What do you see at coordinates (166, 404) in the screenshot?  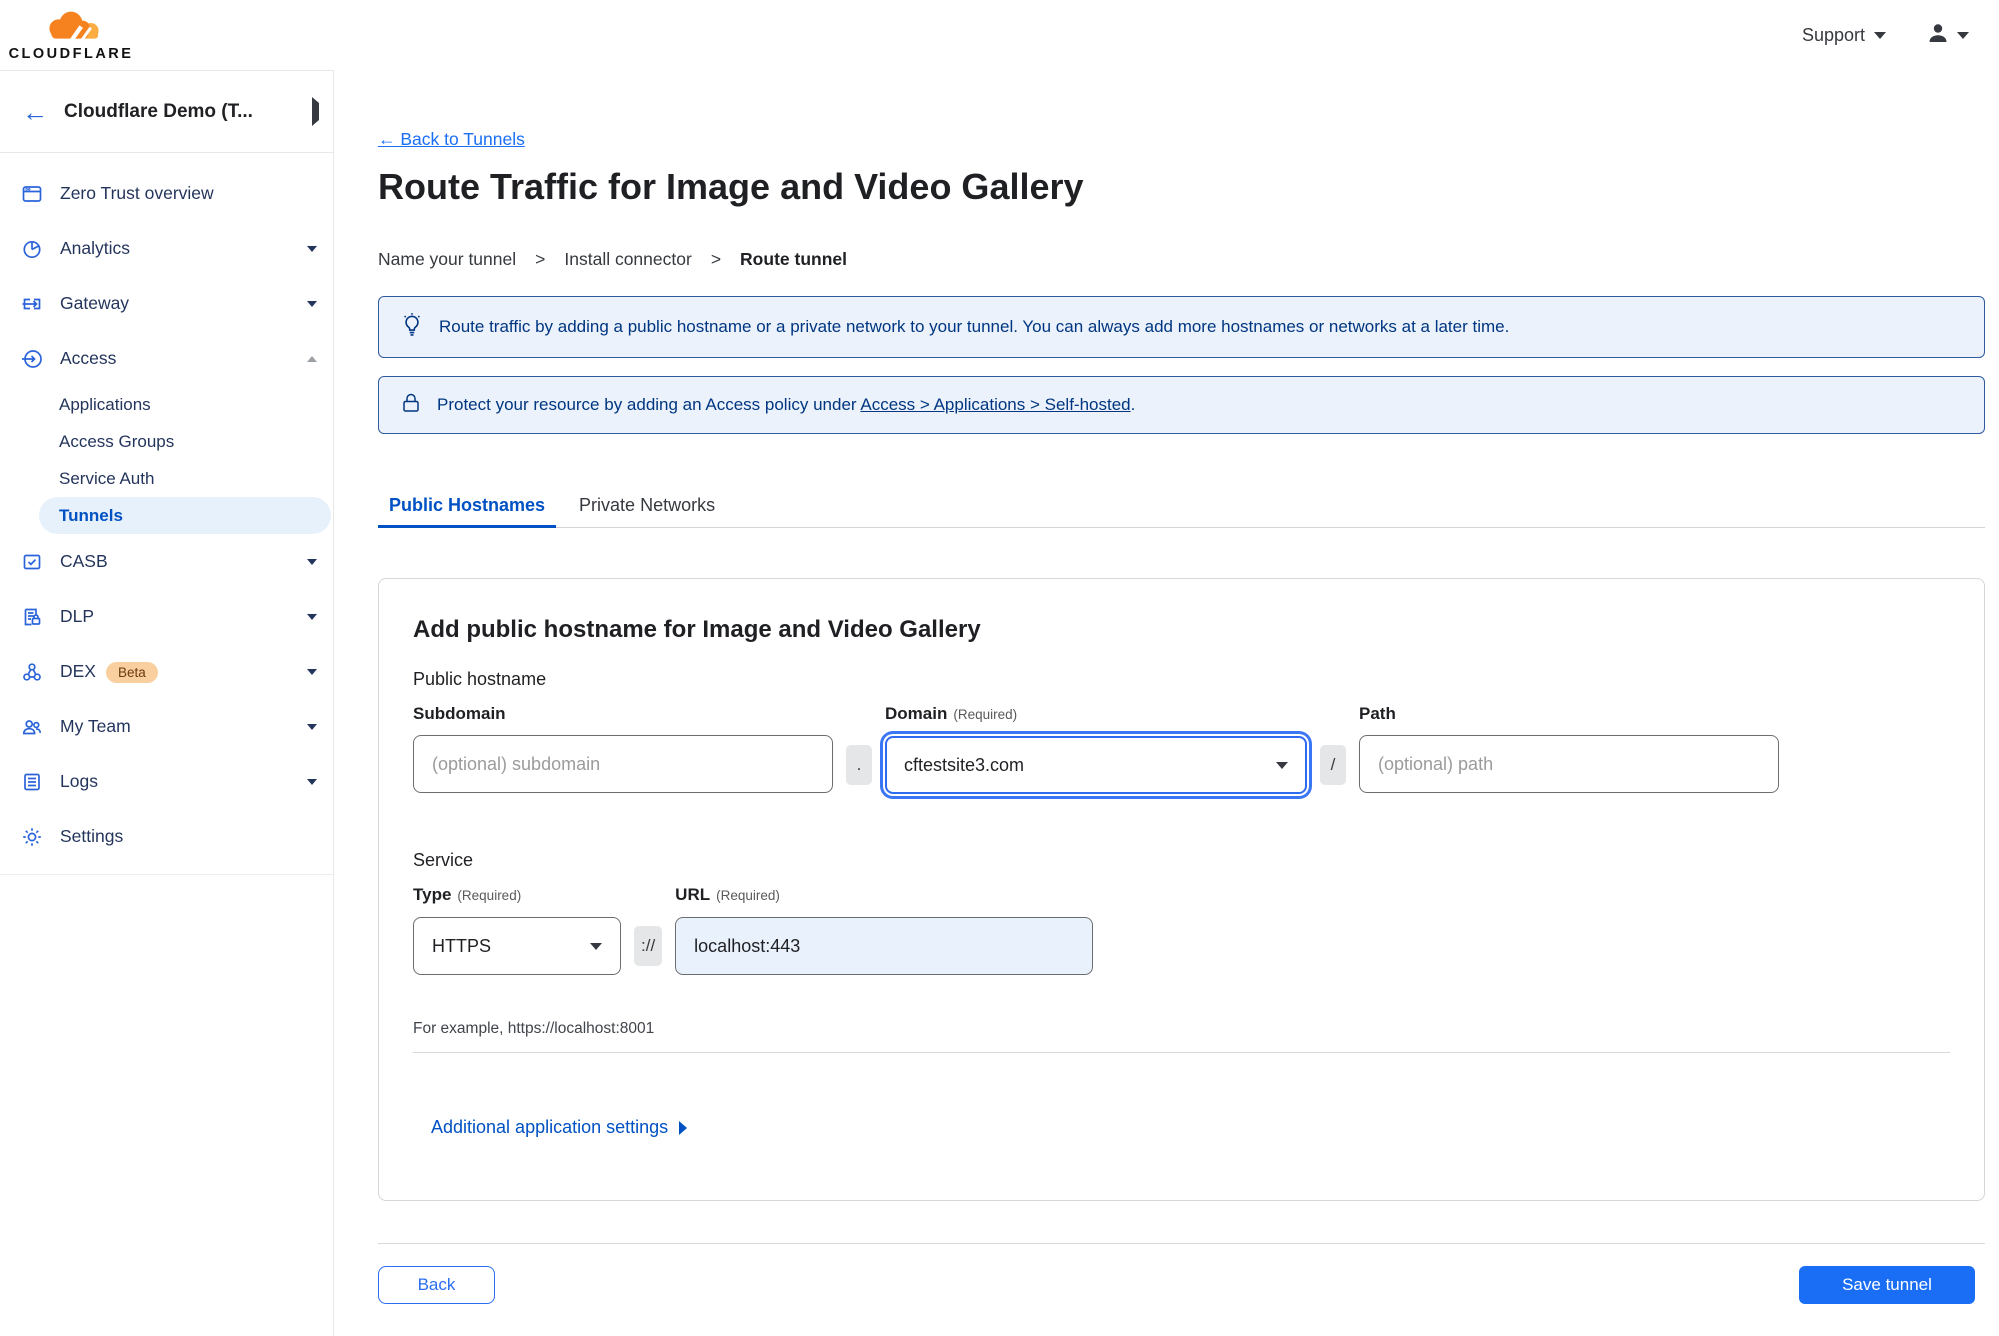 I see `sidebar-item-applications: Applications` at bounding box center [166, 404].